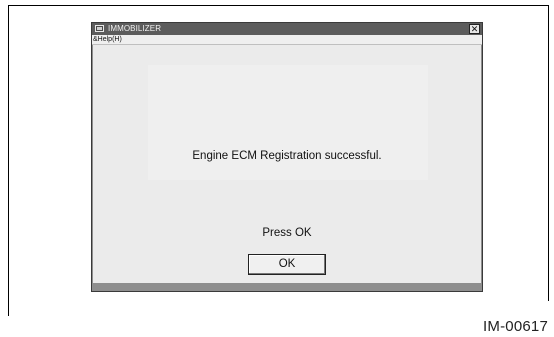  I want to click on close-icon: ✕, so click(474, 29).